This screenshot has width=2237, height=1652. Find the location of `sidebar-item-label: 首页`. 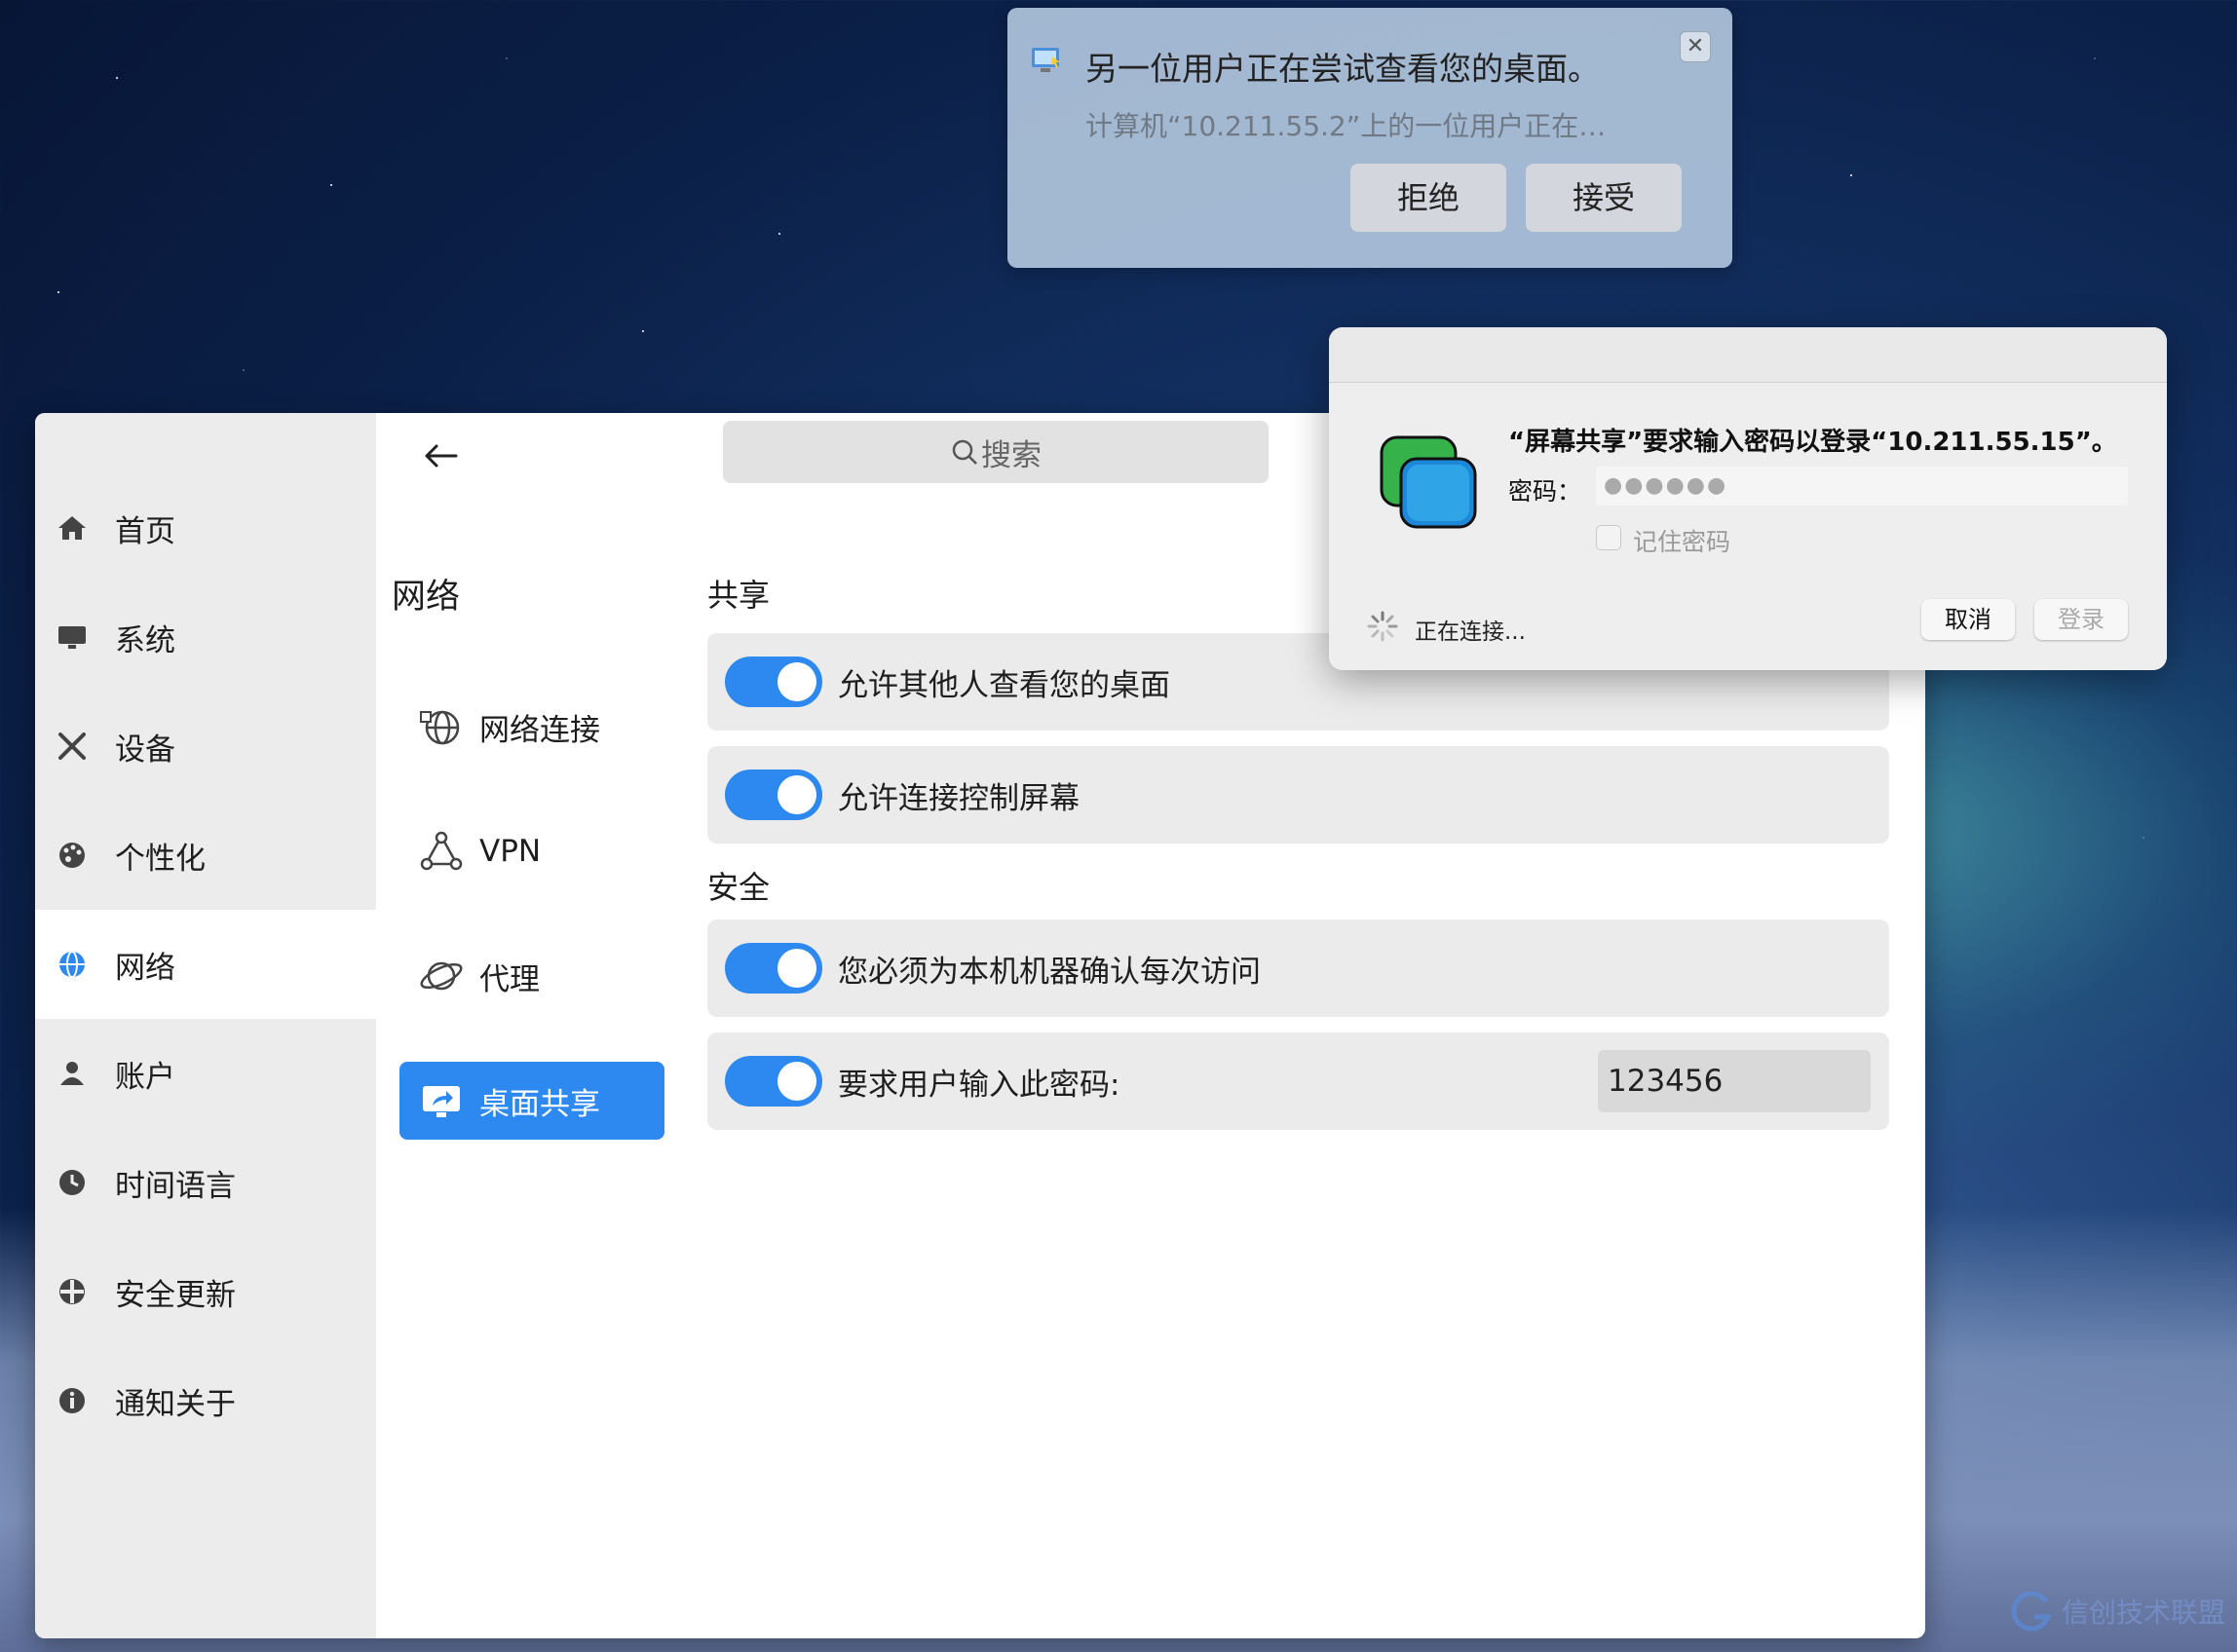

sidebar-item-label: 首页 is located at coordinates (145, 531).